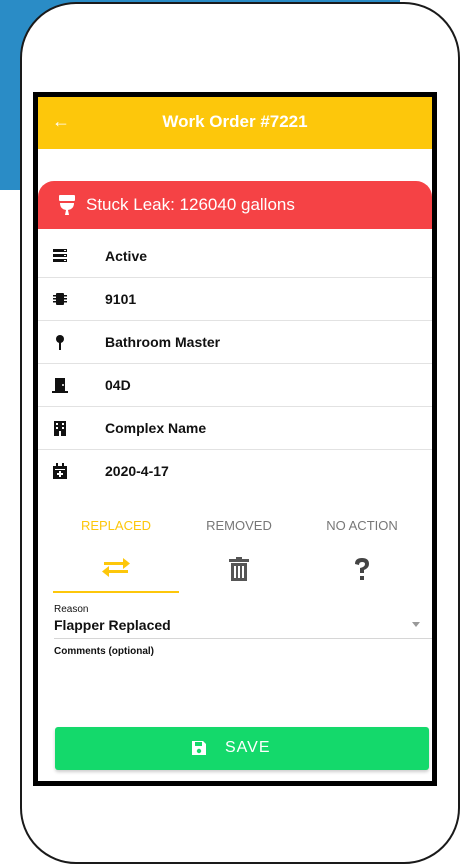 The width and height of the screenshot is (464, 867). I want to click on building-icon, so click(60, 428).